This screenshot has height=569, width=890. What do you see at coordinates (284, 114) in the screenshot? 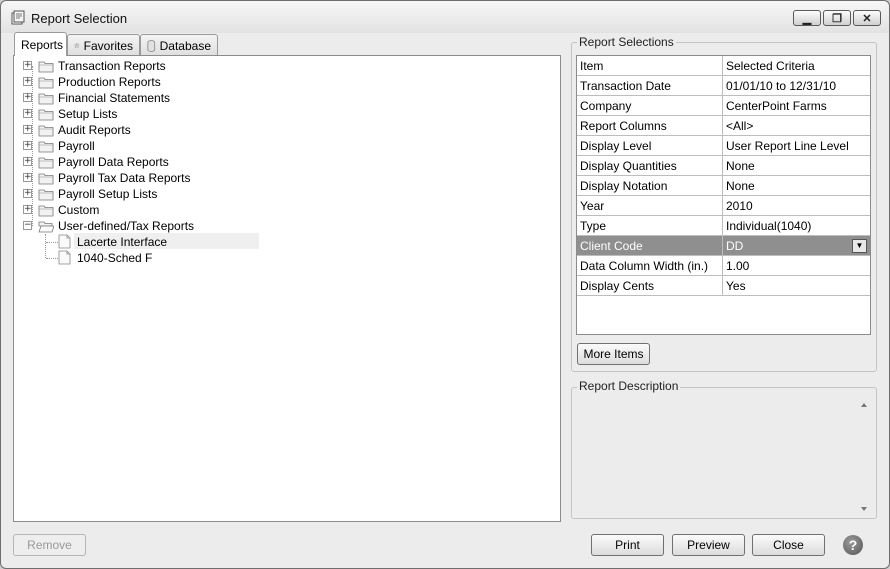
I see `tree-folder-setup-lists: + Setup Lists` at bounding box center [284, 114].